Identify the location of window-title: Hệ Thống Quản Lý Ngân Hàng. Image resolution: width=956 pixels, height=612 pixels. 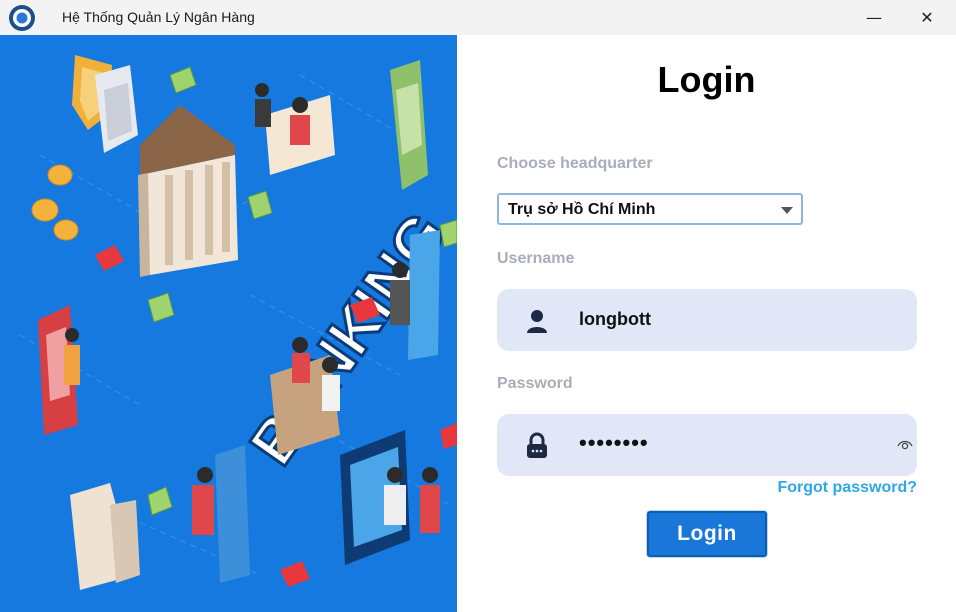
(158, 17).